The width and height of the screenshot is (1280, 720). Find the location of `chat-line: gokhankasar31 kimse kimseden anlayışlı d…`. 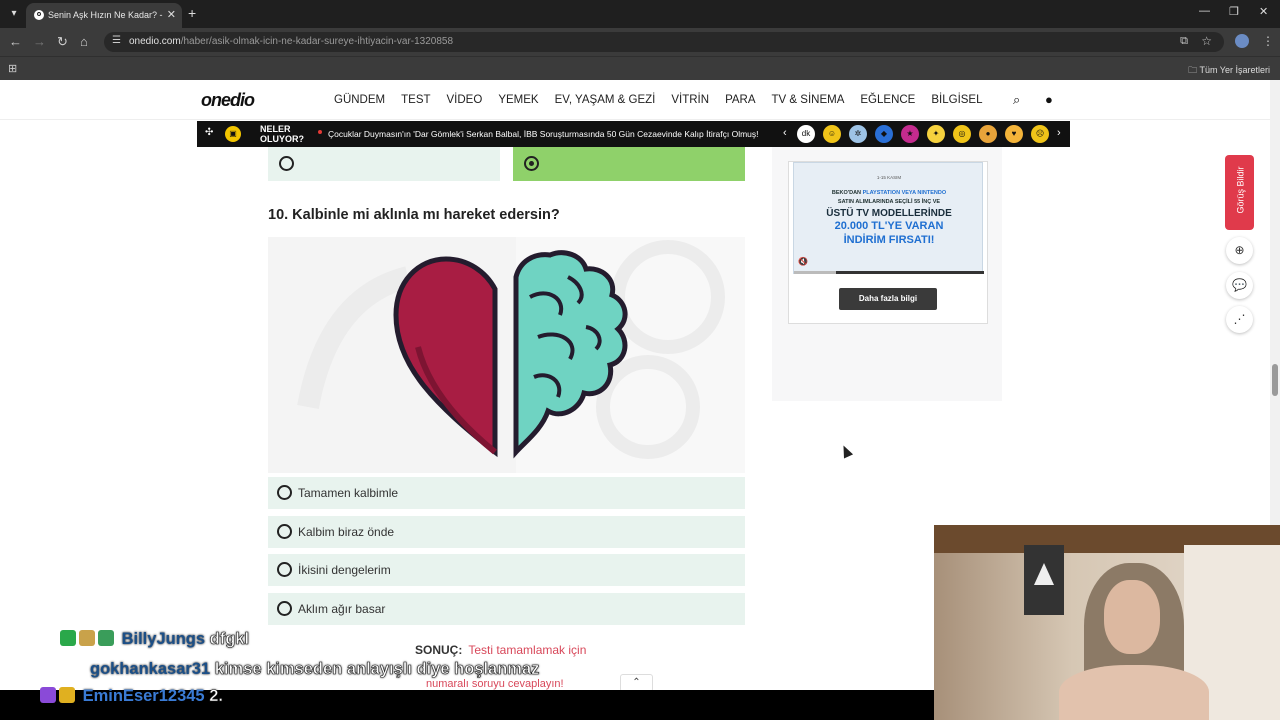

chat-line: gokhankasar31 kimse kimseden anlayışlı d… is located at coordinates (315, 669).